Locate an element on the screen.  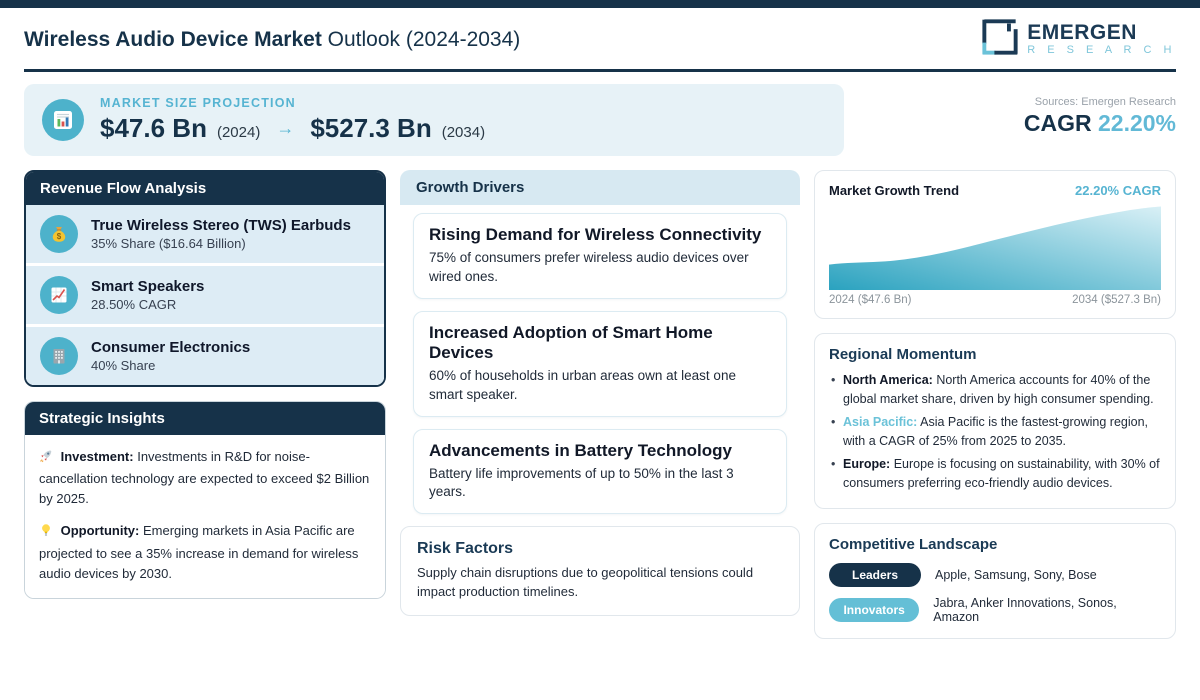
region-label: North America: is located at coordinates (888, 380).